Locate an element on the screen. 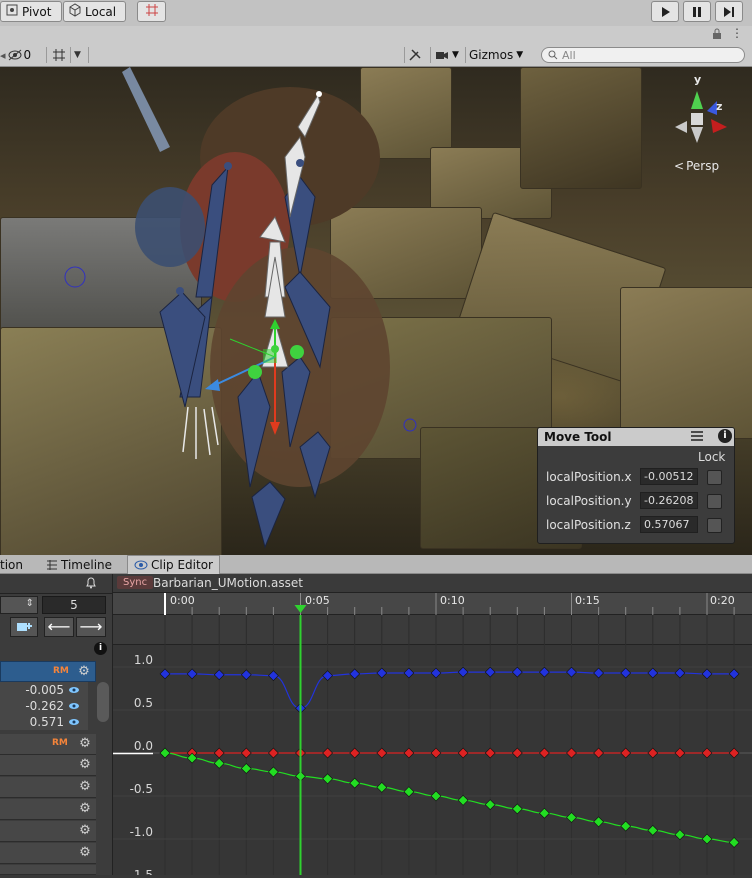 The image size is (752, 878). mode-dropdown: ⇕ is located at coordinates (19, 605).